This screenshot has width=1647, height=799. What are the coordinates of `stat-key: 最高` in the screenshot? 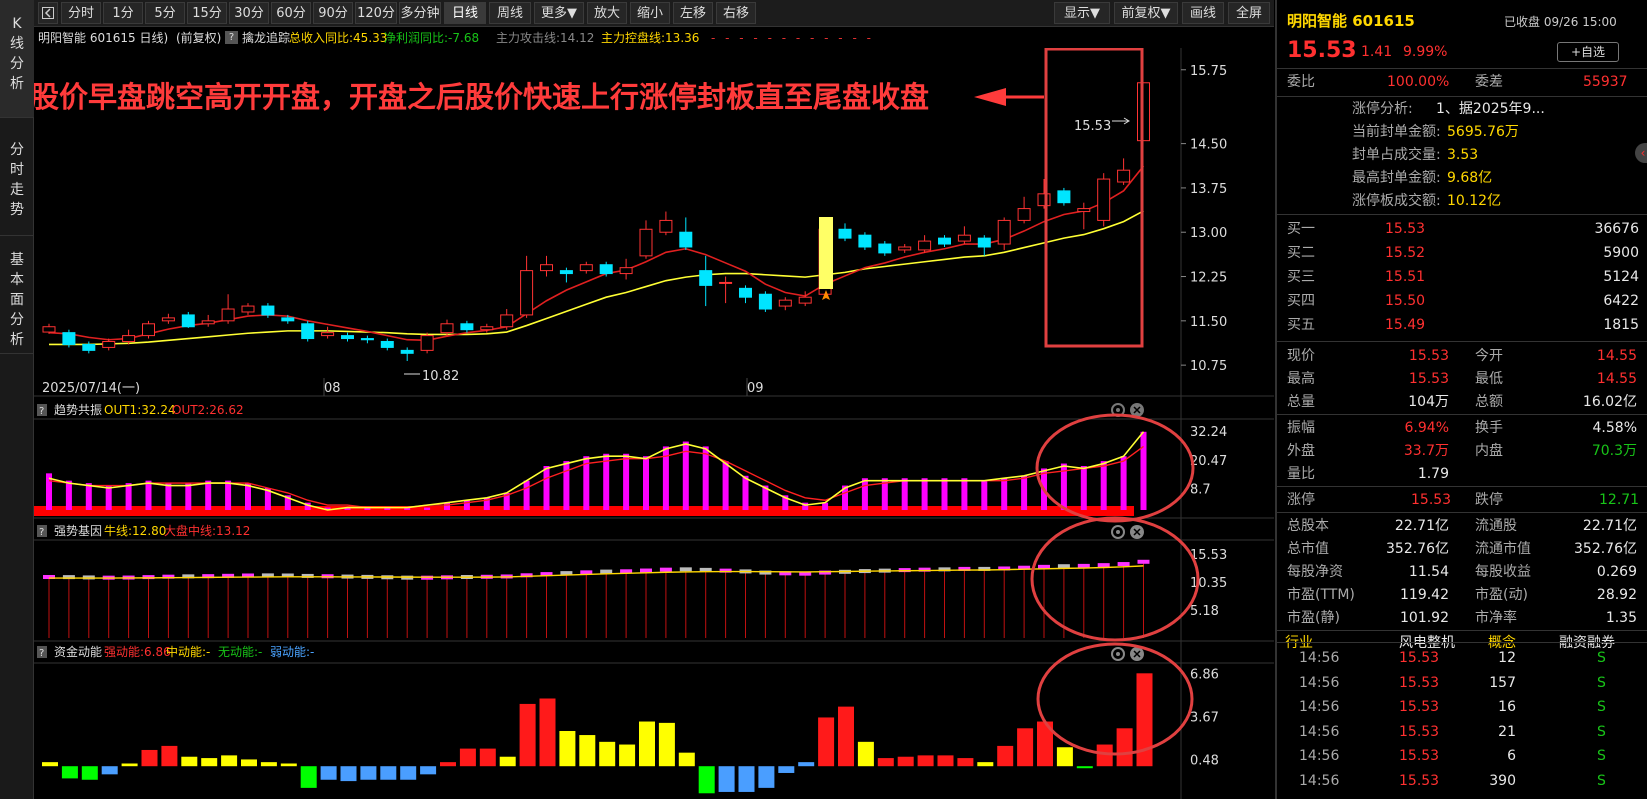 It's located at (1301, 379).